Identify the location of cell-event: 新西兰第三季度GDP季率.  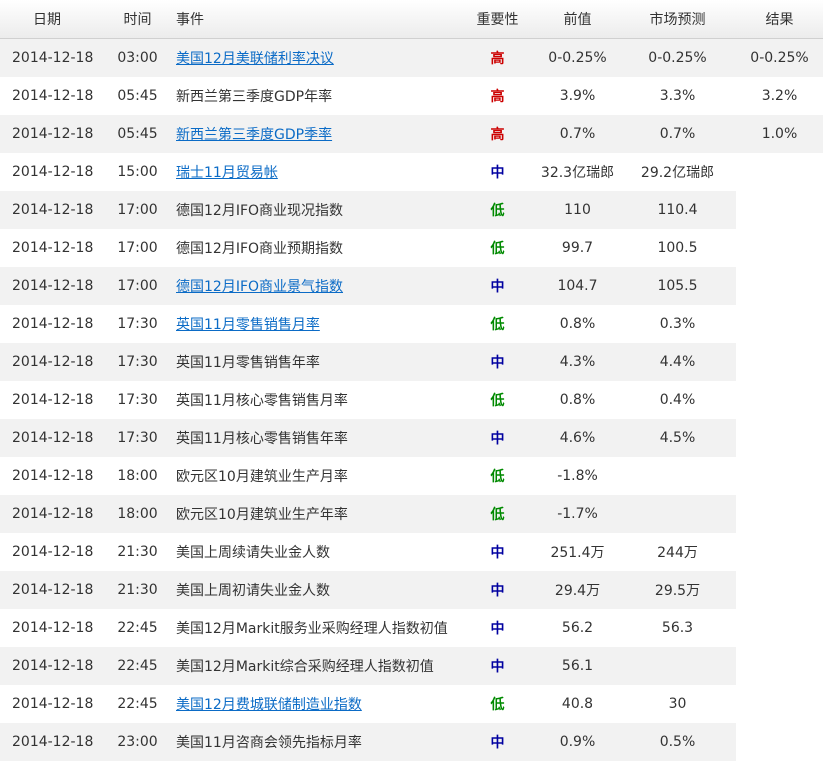
(314, 134).